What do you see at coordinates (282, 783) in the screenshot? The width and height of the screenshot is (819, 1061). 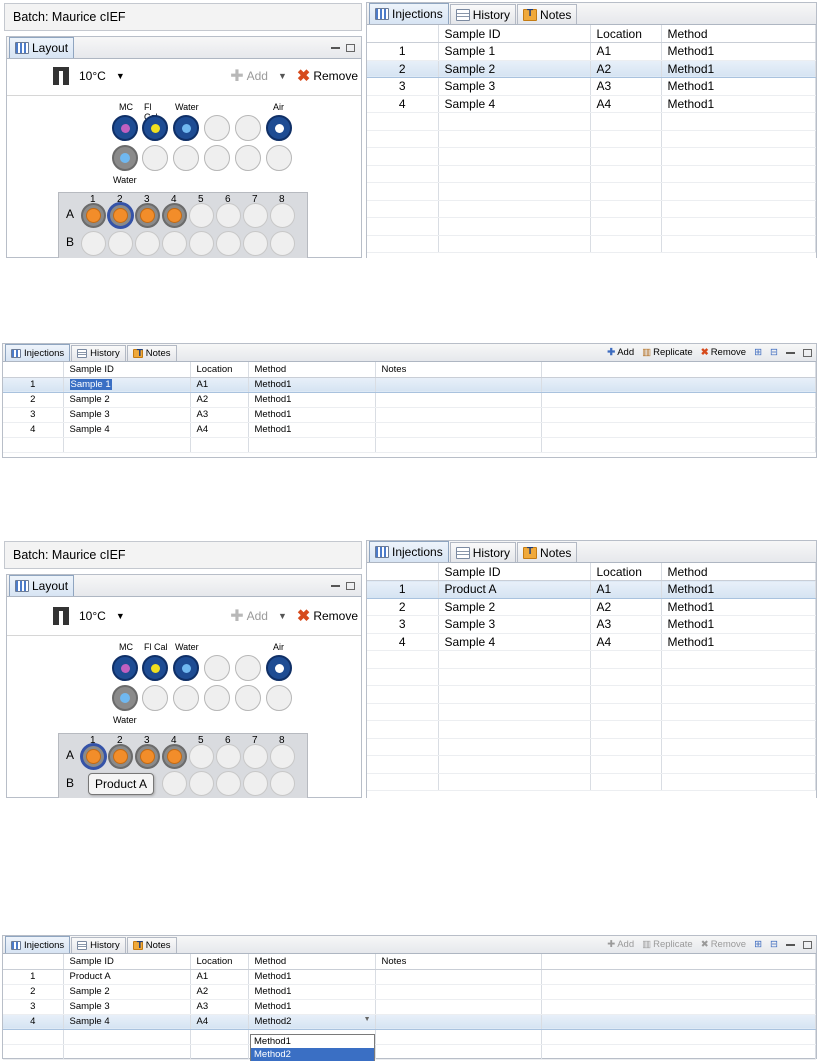 I see `plate-well-b8` at bounding box center [282, 783].